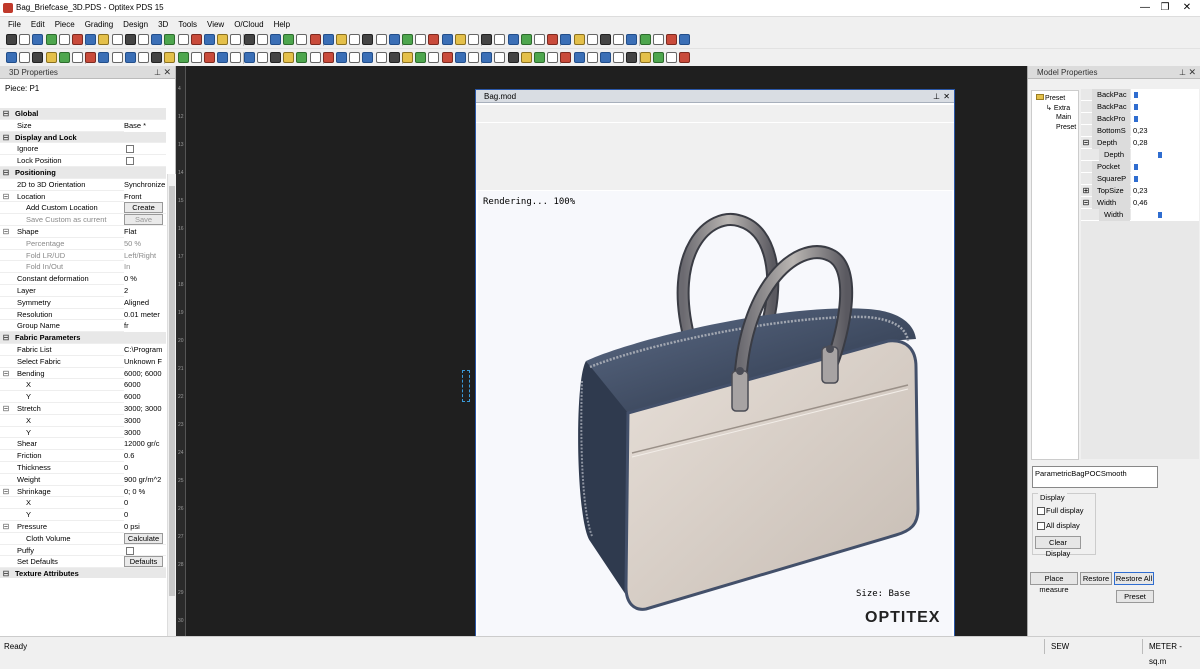 This screenshot has height=669, width=1200. Describe the element at coordinates (1165, 8) in the screenshot. I see `restore-button: ❐` at that location.